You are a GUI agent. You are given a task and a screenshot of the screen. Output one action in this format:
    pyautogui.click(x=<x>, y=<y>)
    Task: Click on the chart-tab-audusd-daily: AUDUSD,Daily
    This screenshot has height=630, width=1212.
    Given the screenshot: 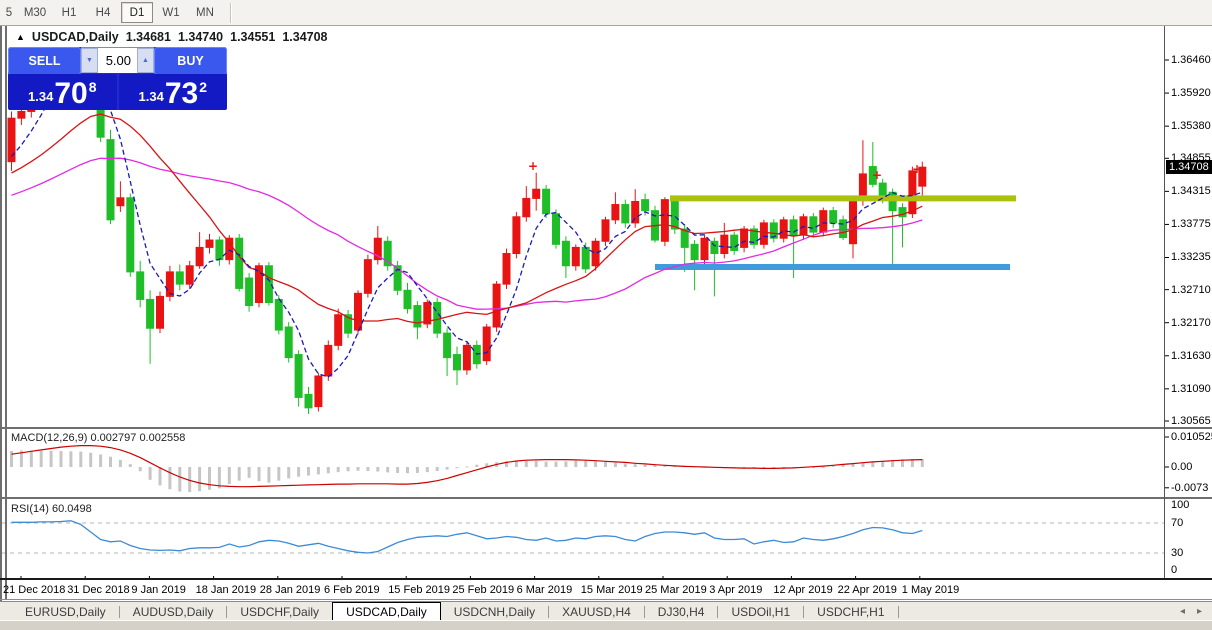 What is the action you would take?
    pyautogui.click(x=173, y=611)
    